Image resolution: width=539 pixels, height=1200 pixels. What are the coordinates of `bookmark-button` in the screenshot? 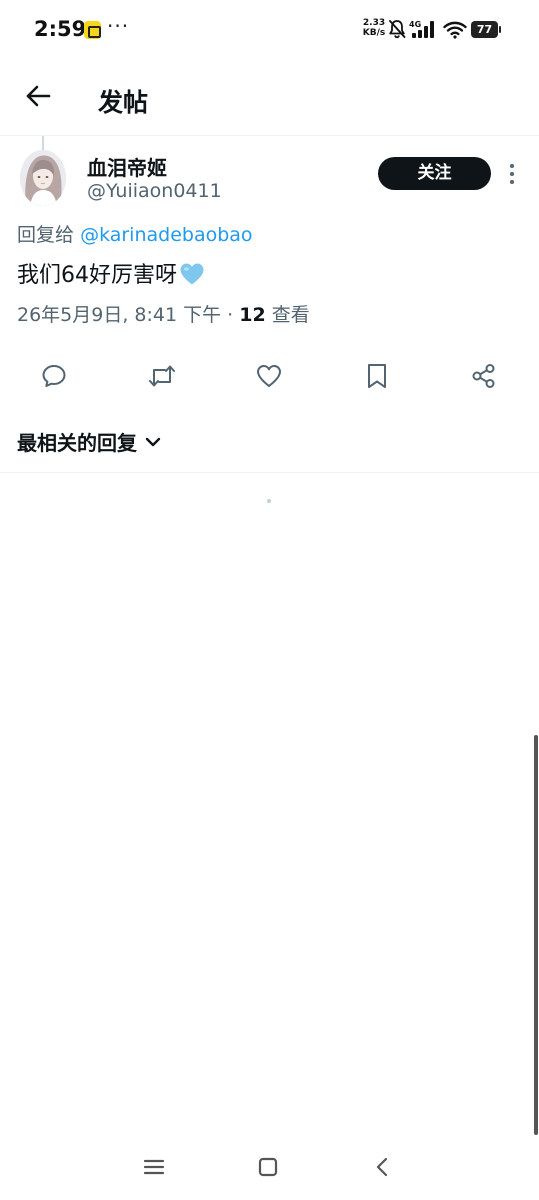 It's located at (377, 376).